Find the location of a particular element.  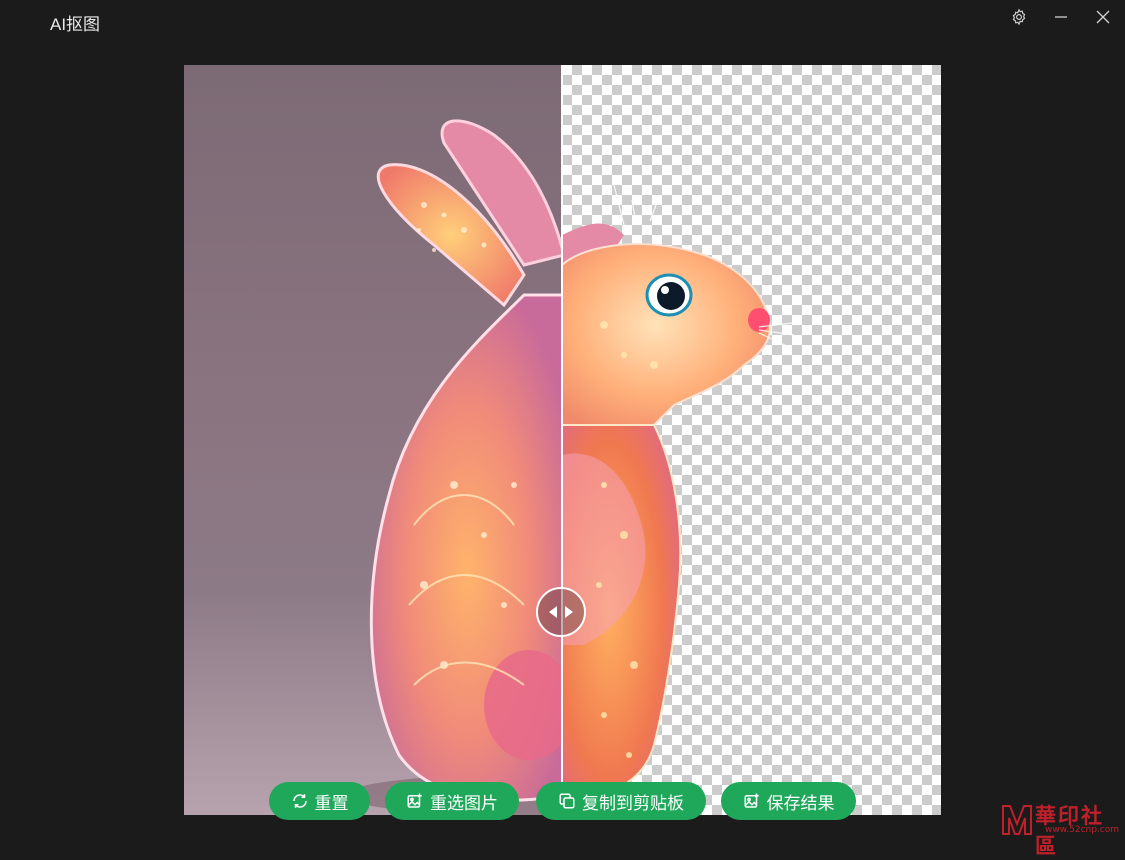

logo-icon is located at coordinates (1017, 820).